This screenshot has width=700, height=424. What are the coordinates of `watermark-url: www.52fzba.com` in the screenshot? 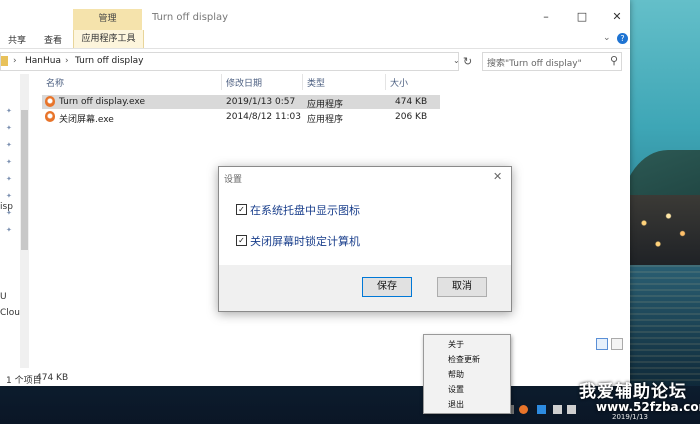 It's located at (648, 407).